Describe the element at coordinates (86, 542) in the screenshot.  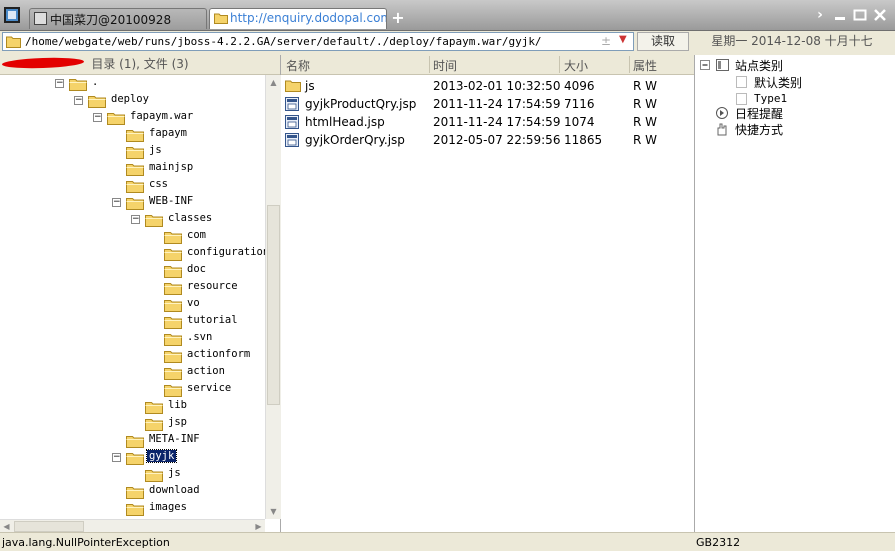
I see `status-message: java.lang.NullPointerException` at that location.